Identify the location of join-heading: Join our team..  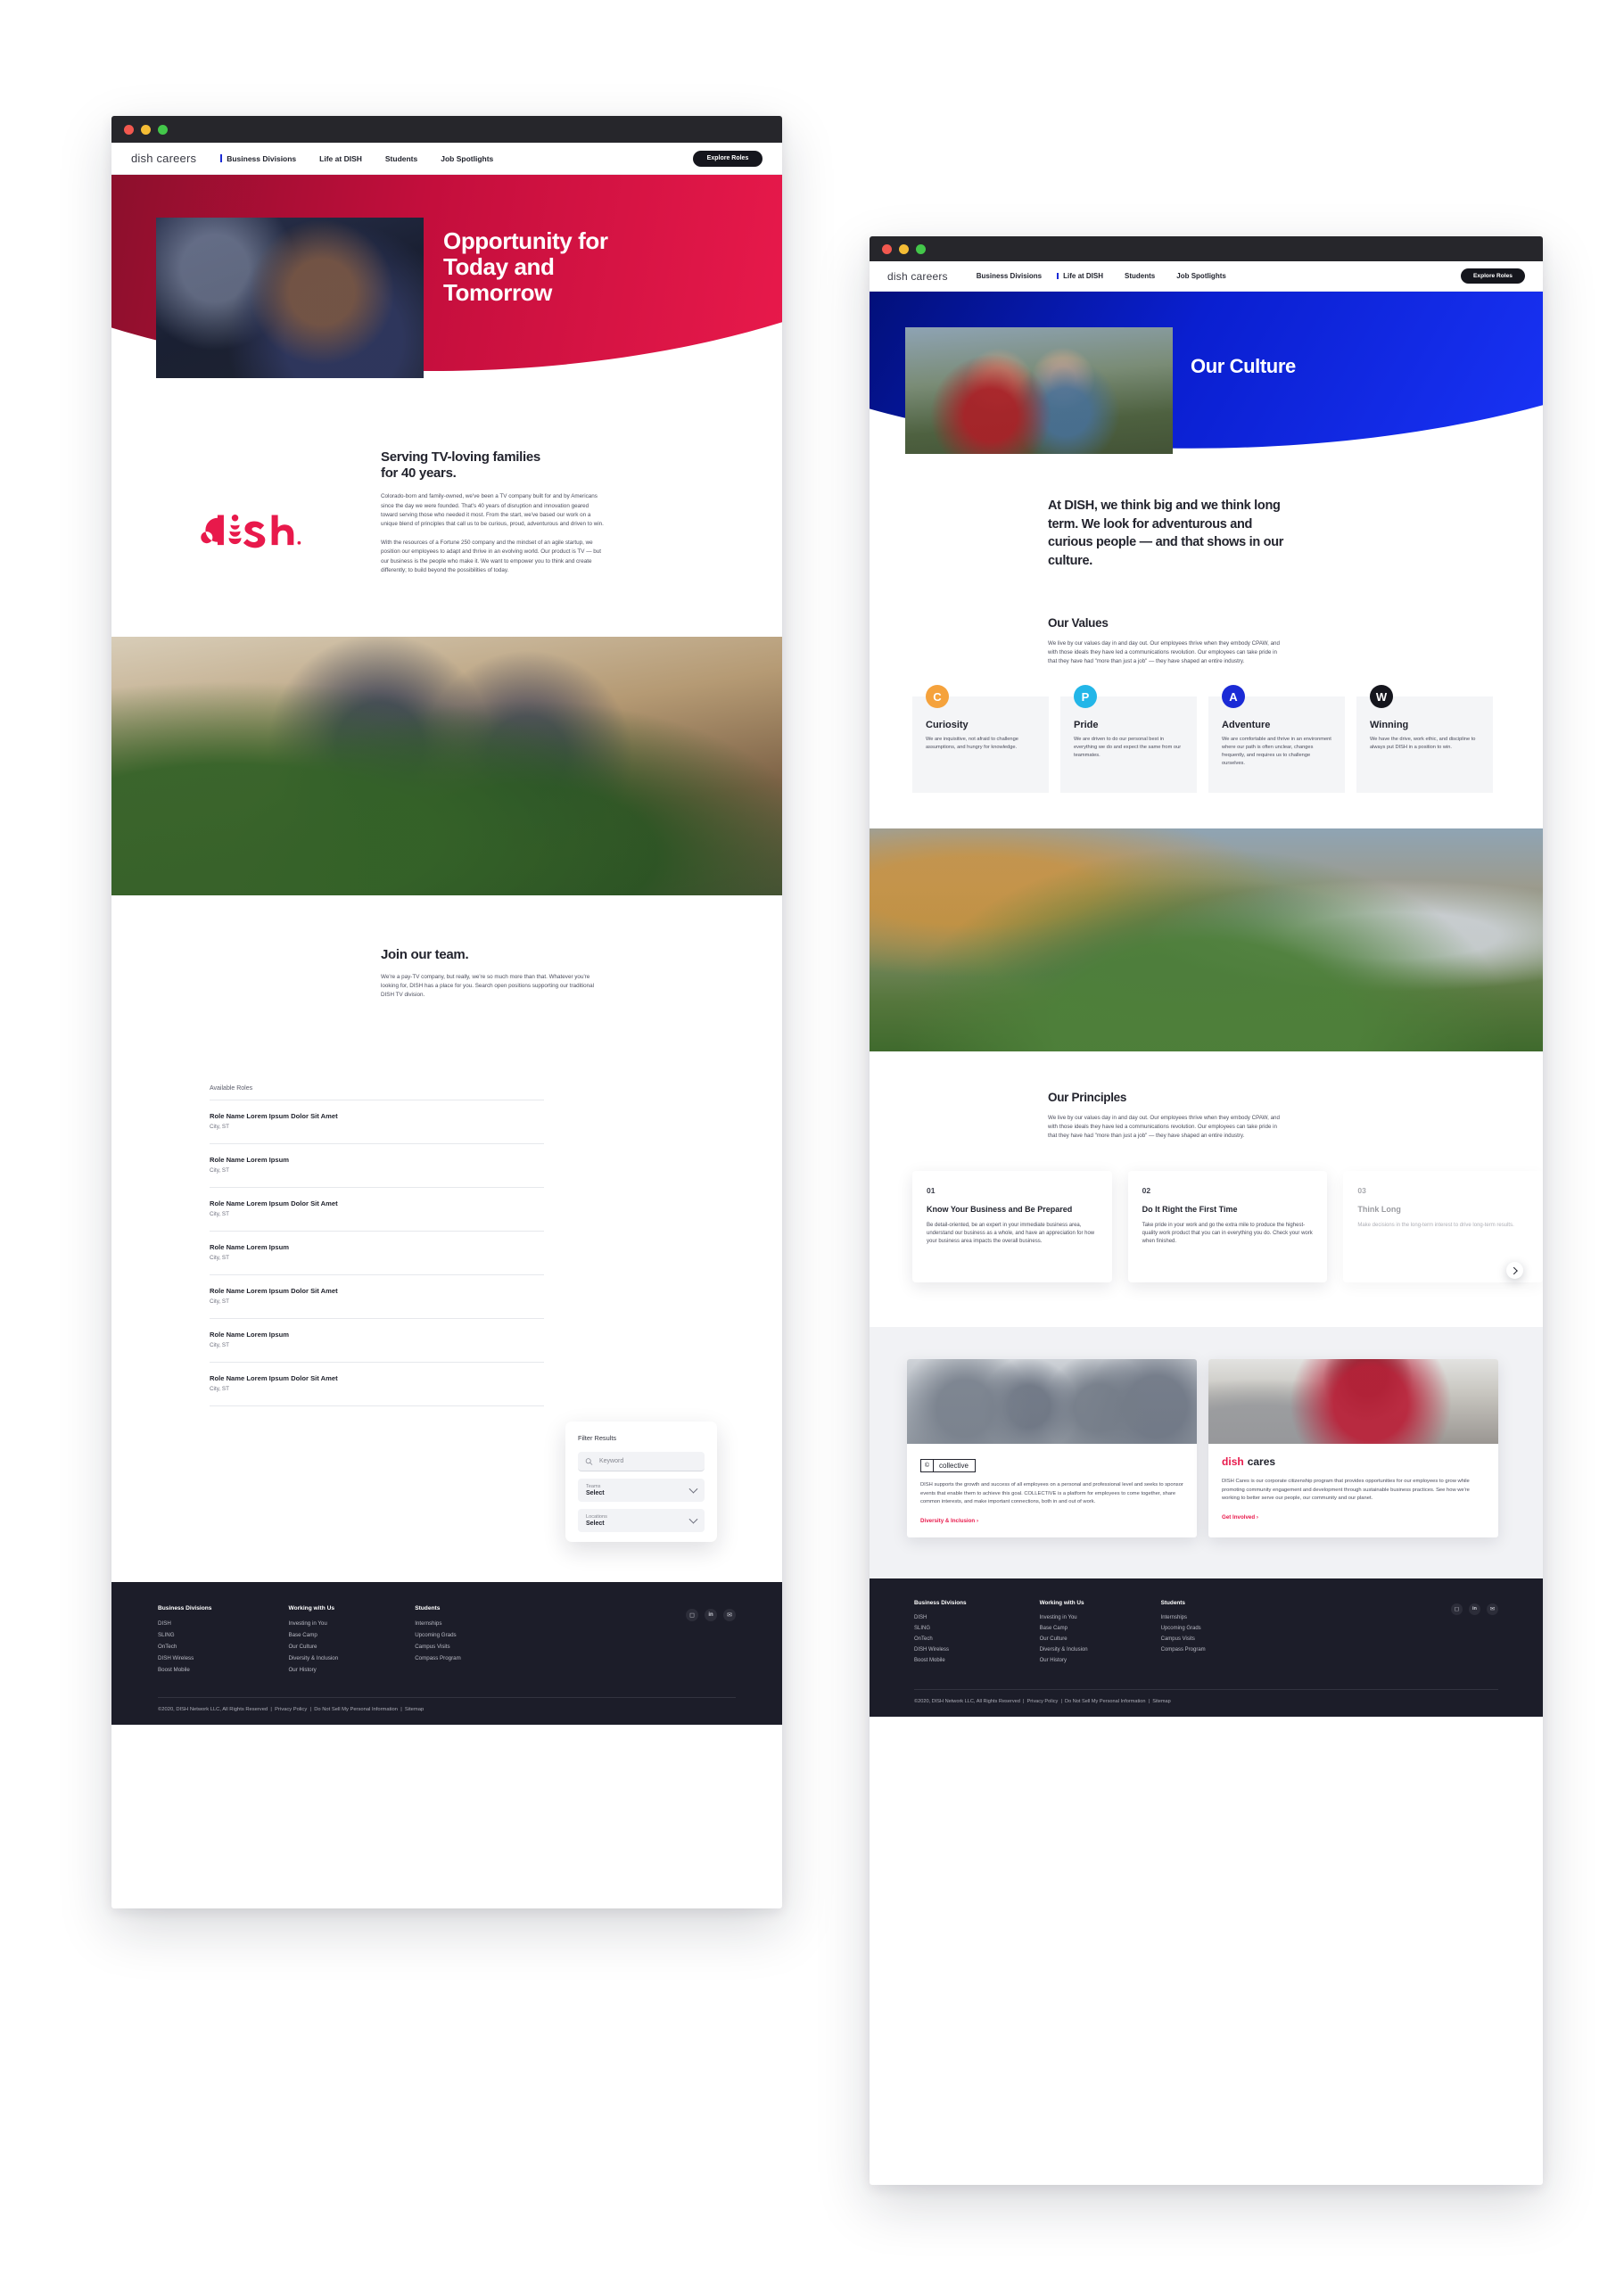
(425, 954).